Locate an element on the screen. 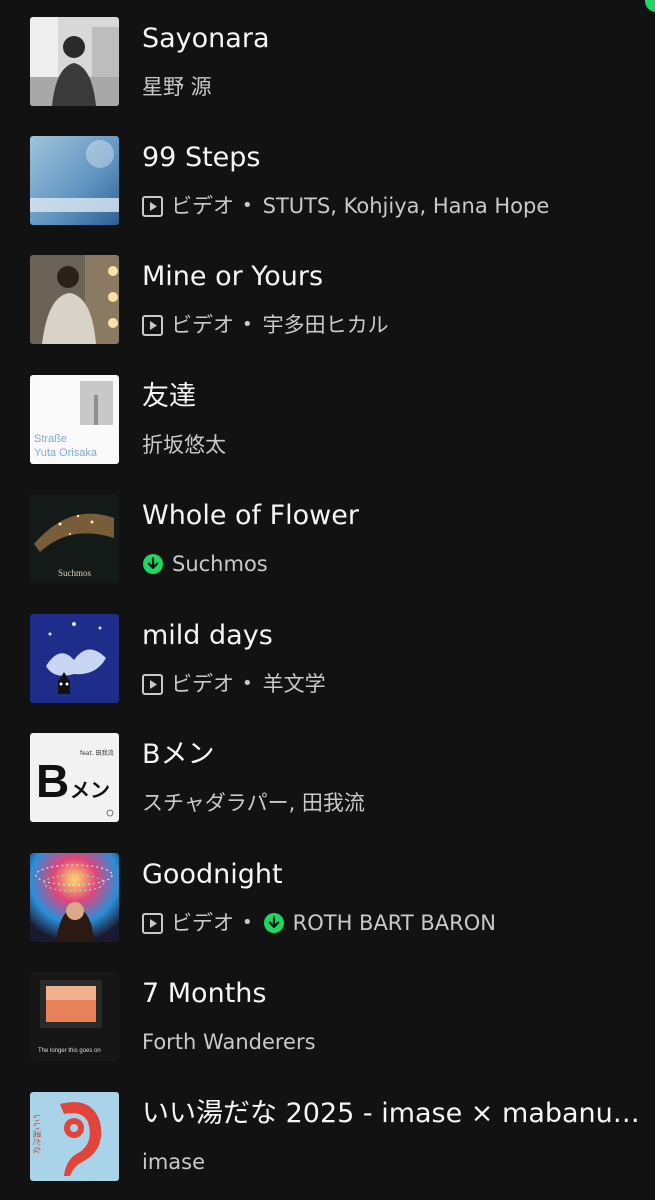 This screenshot has width=655, height=1200. track-subtitle: ビデオ • 羊文学 is located at coordinates (234, 684).